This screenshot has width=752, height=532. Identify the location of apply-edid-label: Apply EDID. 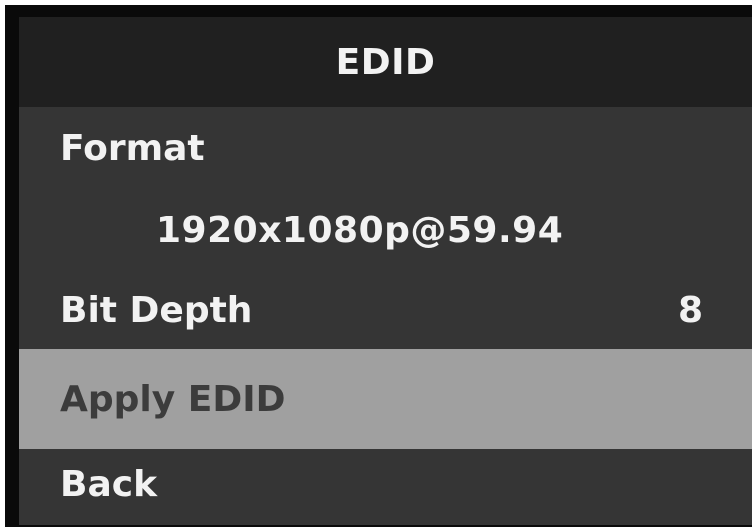
(173, 399).